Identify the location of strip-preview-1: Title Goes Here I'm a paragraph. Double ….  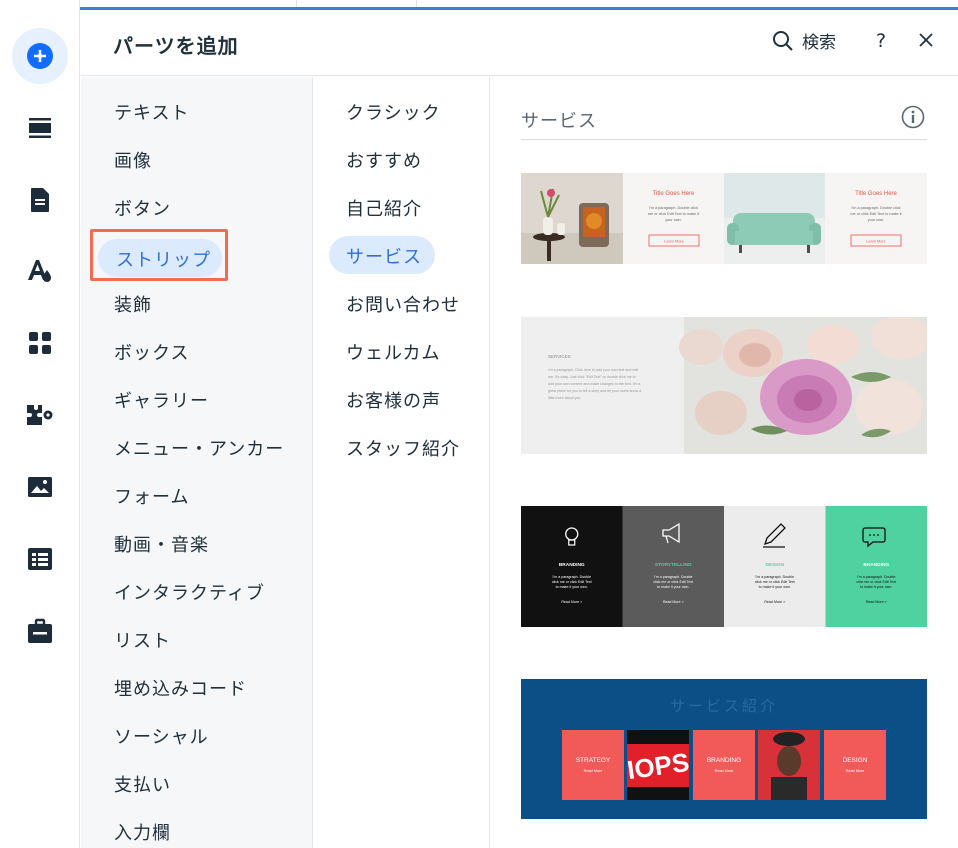
(724, 218).